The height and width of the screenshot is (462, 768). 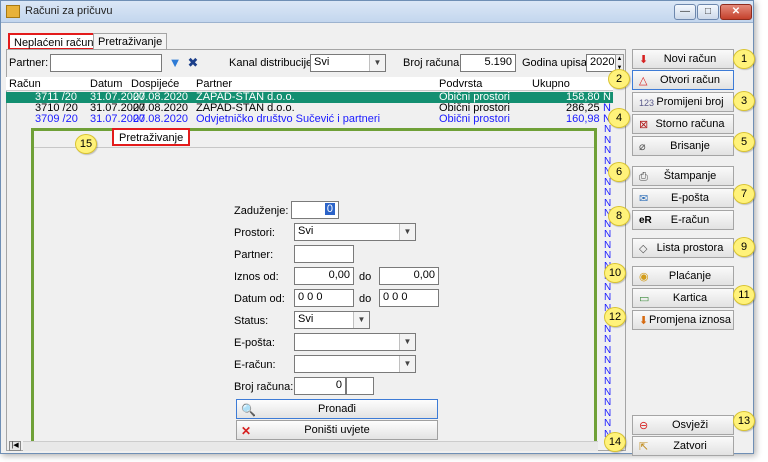 What do you see at coordinates (337, 409) in the screenshot?
I see `find-button: 🔍 Pronađi` at bounding box center [337, 409].